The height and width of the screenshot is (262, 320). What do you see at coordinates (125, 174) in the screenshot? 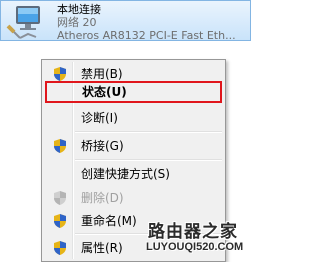
I see `menu-item-label: 创建快捷方式(S)` at bounding box center [125, 174].